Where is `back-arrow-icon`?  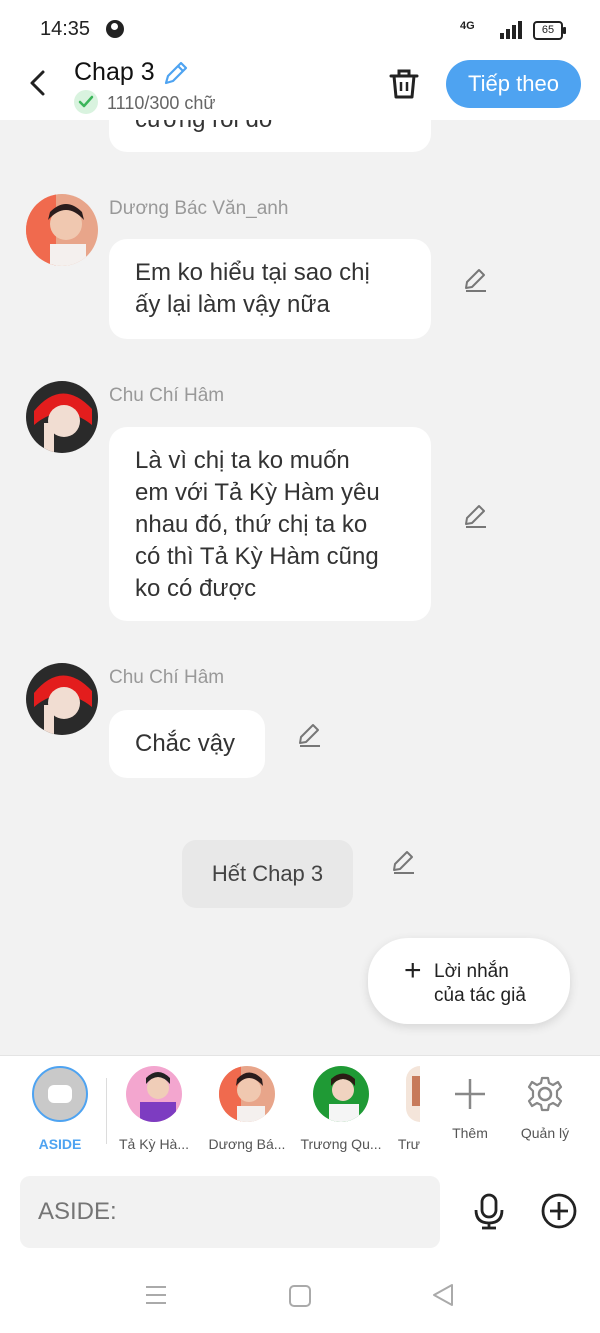 back-arrow-icon is located at coordinates (39, 83).